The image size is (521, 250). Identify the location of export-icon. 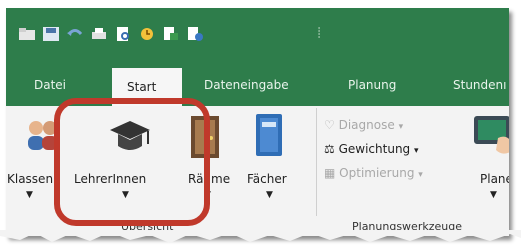
(171, 34).